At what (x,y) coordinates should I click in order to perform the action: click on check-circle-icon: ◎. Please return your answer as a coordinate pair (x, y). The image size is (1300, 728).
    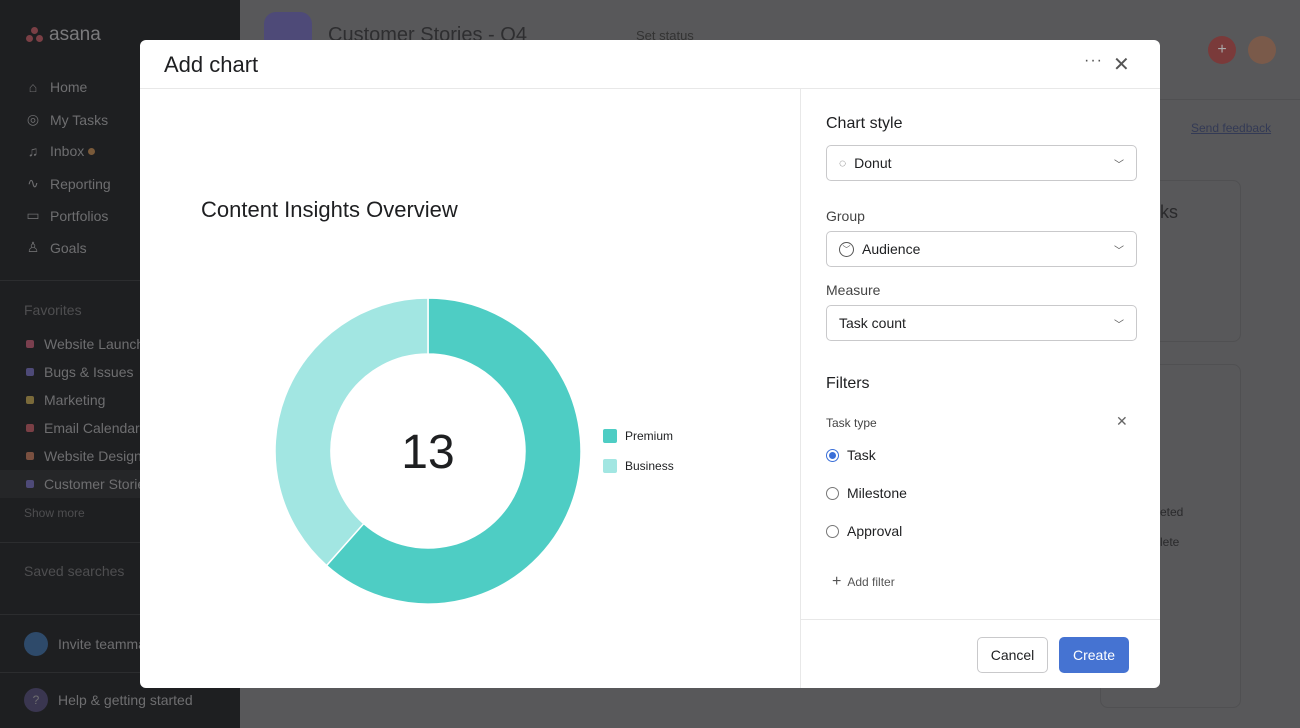
    Looking at the image, I should click on (33, 119).